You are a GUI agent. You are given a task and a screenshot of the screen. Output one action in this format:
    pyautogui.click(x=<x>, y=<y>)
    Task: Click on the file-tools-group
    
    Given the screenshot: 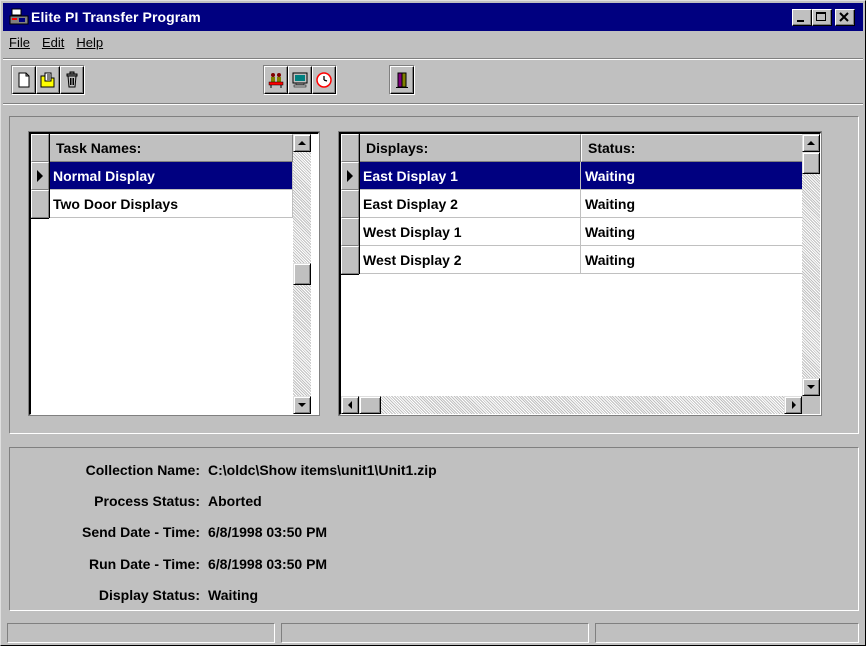 What is the action you would take?
    pyautogui.click(x=48, y=80)
    